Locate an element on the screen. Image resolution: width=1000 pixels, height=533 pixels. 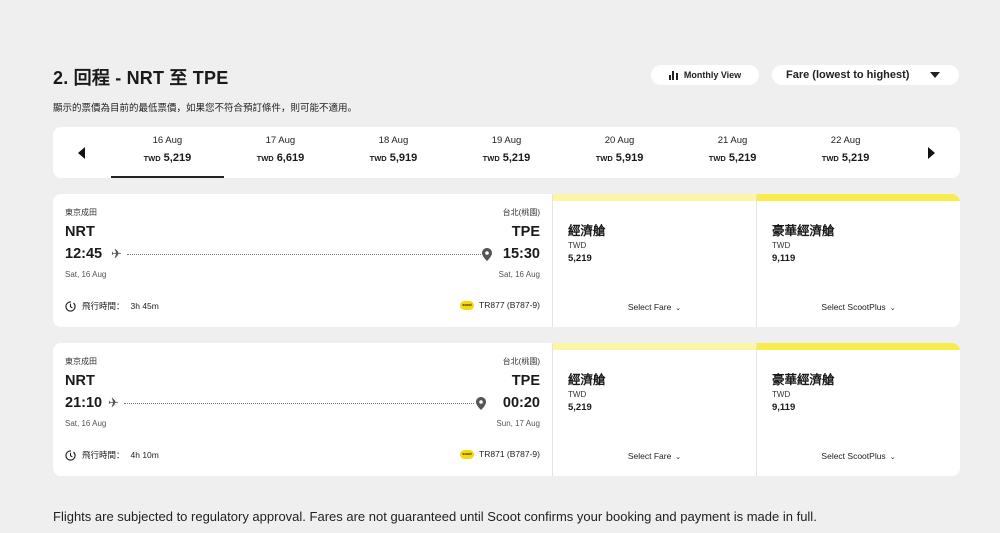
date-label: 21 Aug is located at coordinates (732, 140).